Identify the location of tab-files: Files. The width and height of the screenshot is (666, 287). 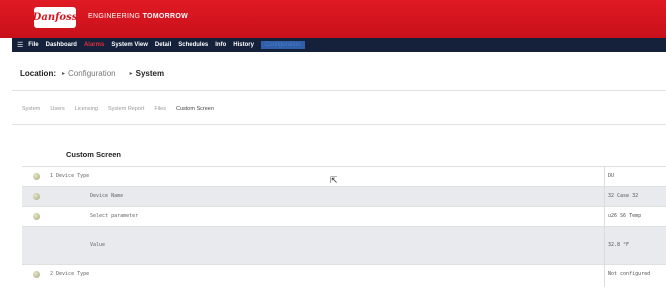
(160, 109).